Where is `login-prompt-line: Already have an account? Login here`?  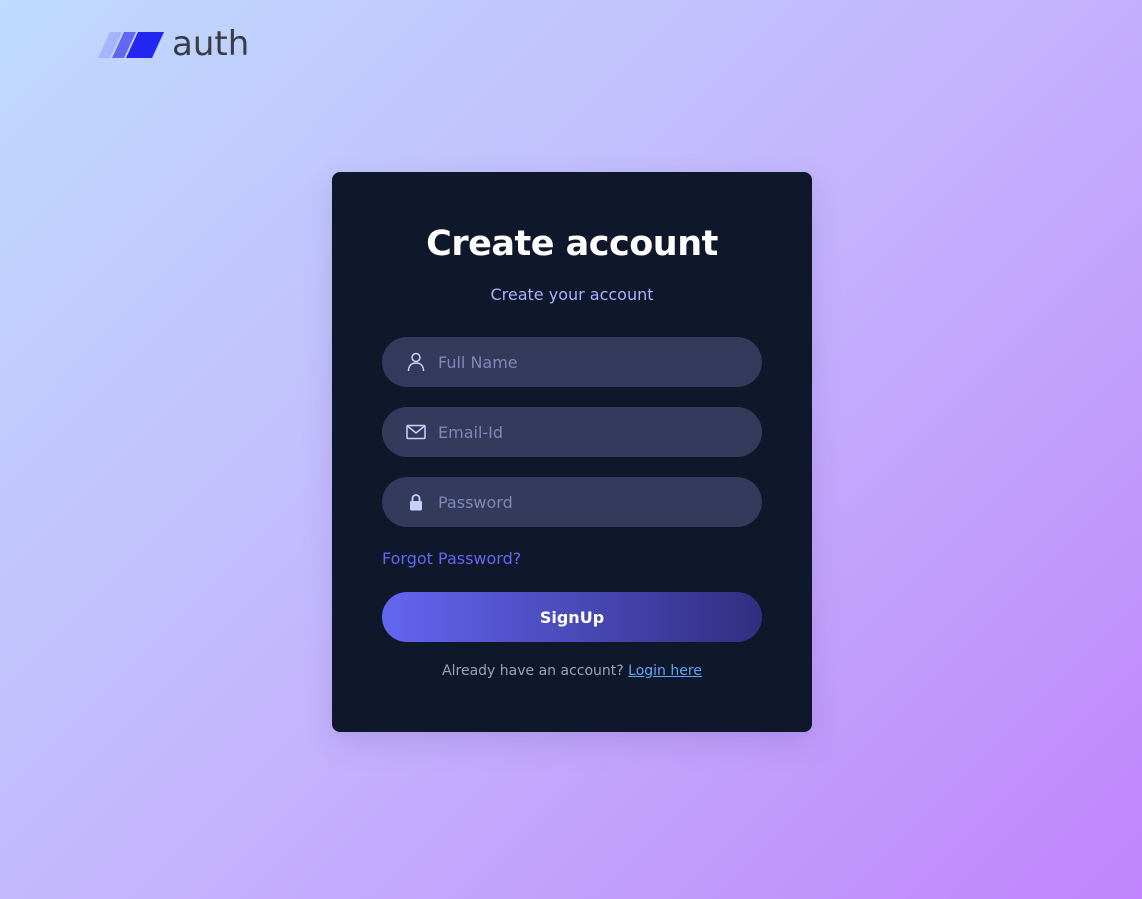 login-prompt-line: Already have an account? Login here is located at coordinates (572, 671).